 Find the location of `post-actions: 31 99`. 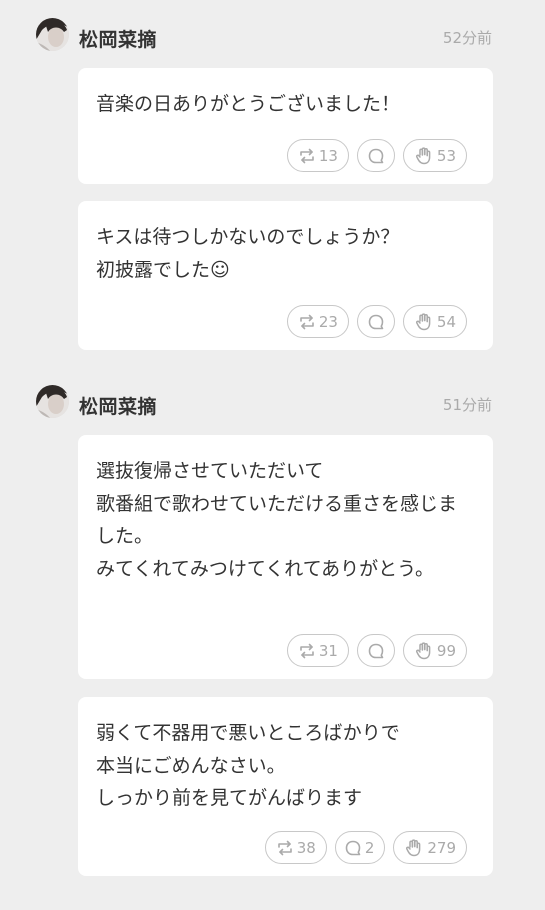

post-actions: 31 99 is located at coordinates (376, 650).